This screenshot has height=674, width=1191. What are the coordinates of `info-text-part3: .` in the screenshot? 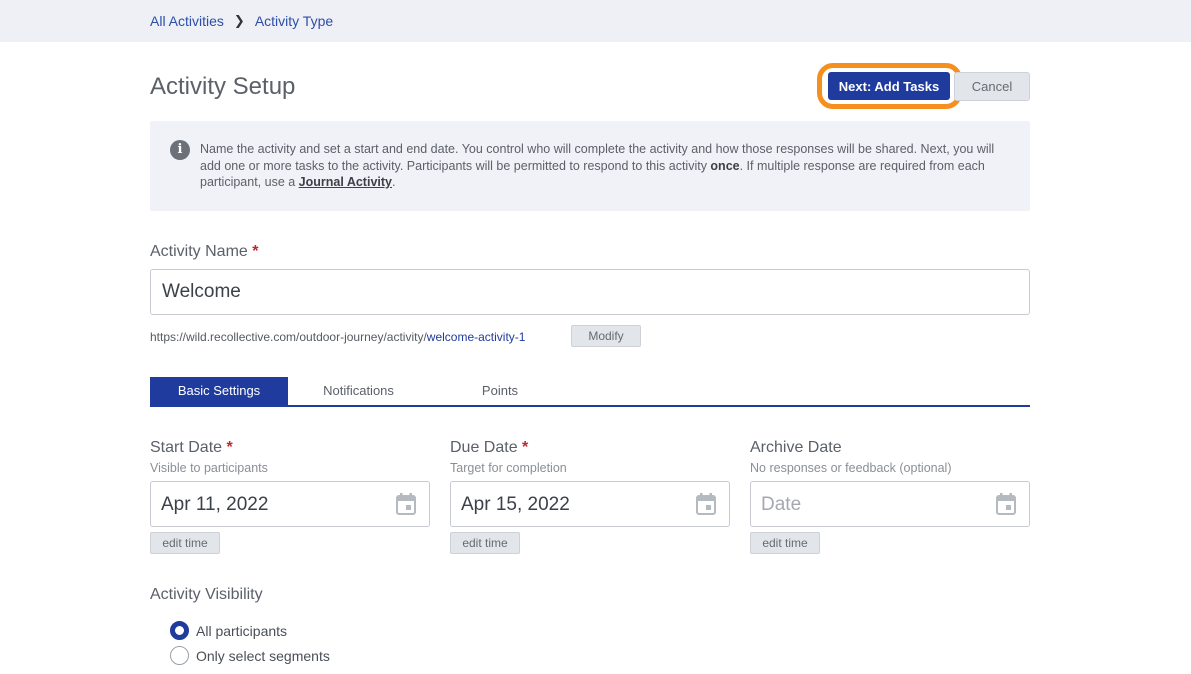 It's located at (393, 182).